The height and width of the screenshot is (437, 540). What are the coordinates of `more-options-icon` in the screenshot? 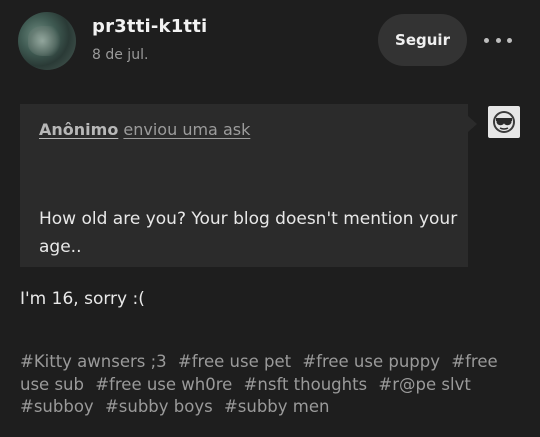 It's located at (498, 40).